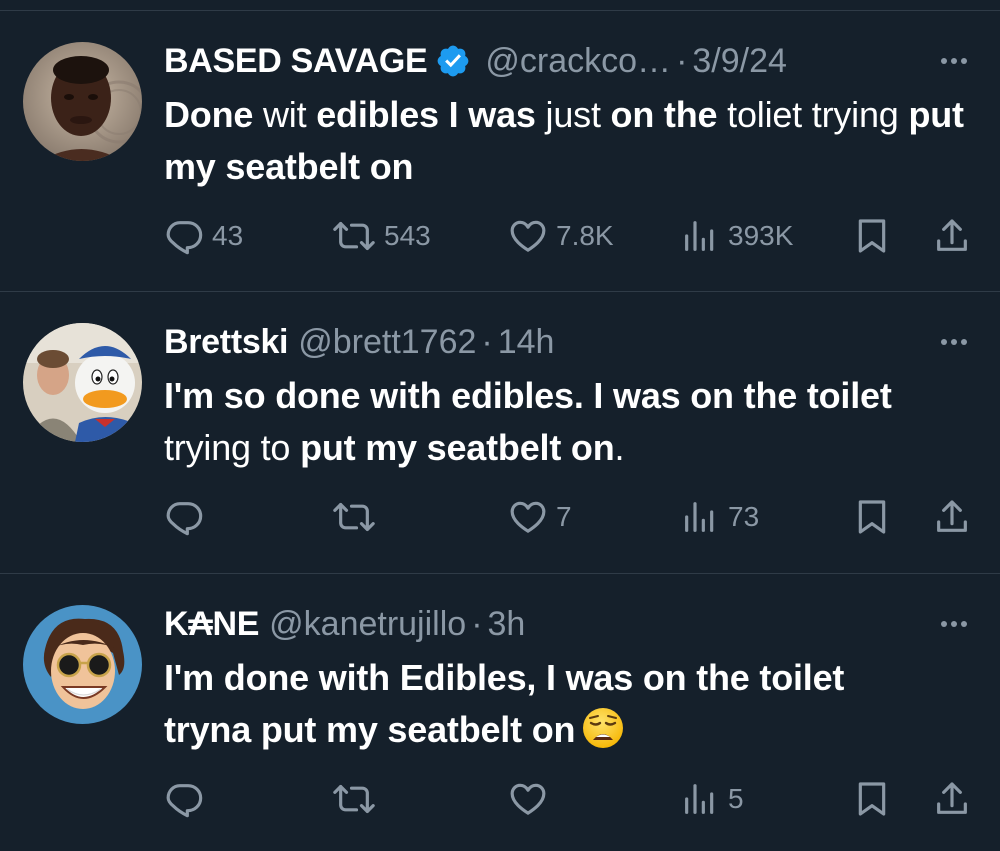  What do you see at coordinates (736, 798) in the screenshot?
I see `view-count: 5` at bounding box center [736, 798].